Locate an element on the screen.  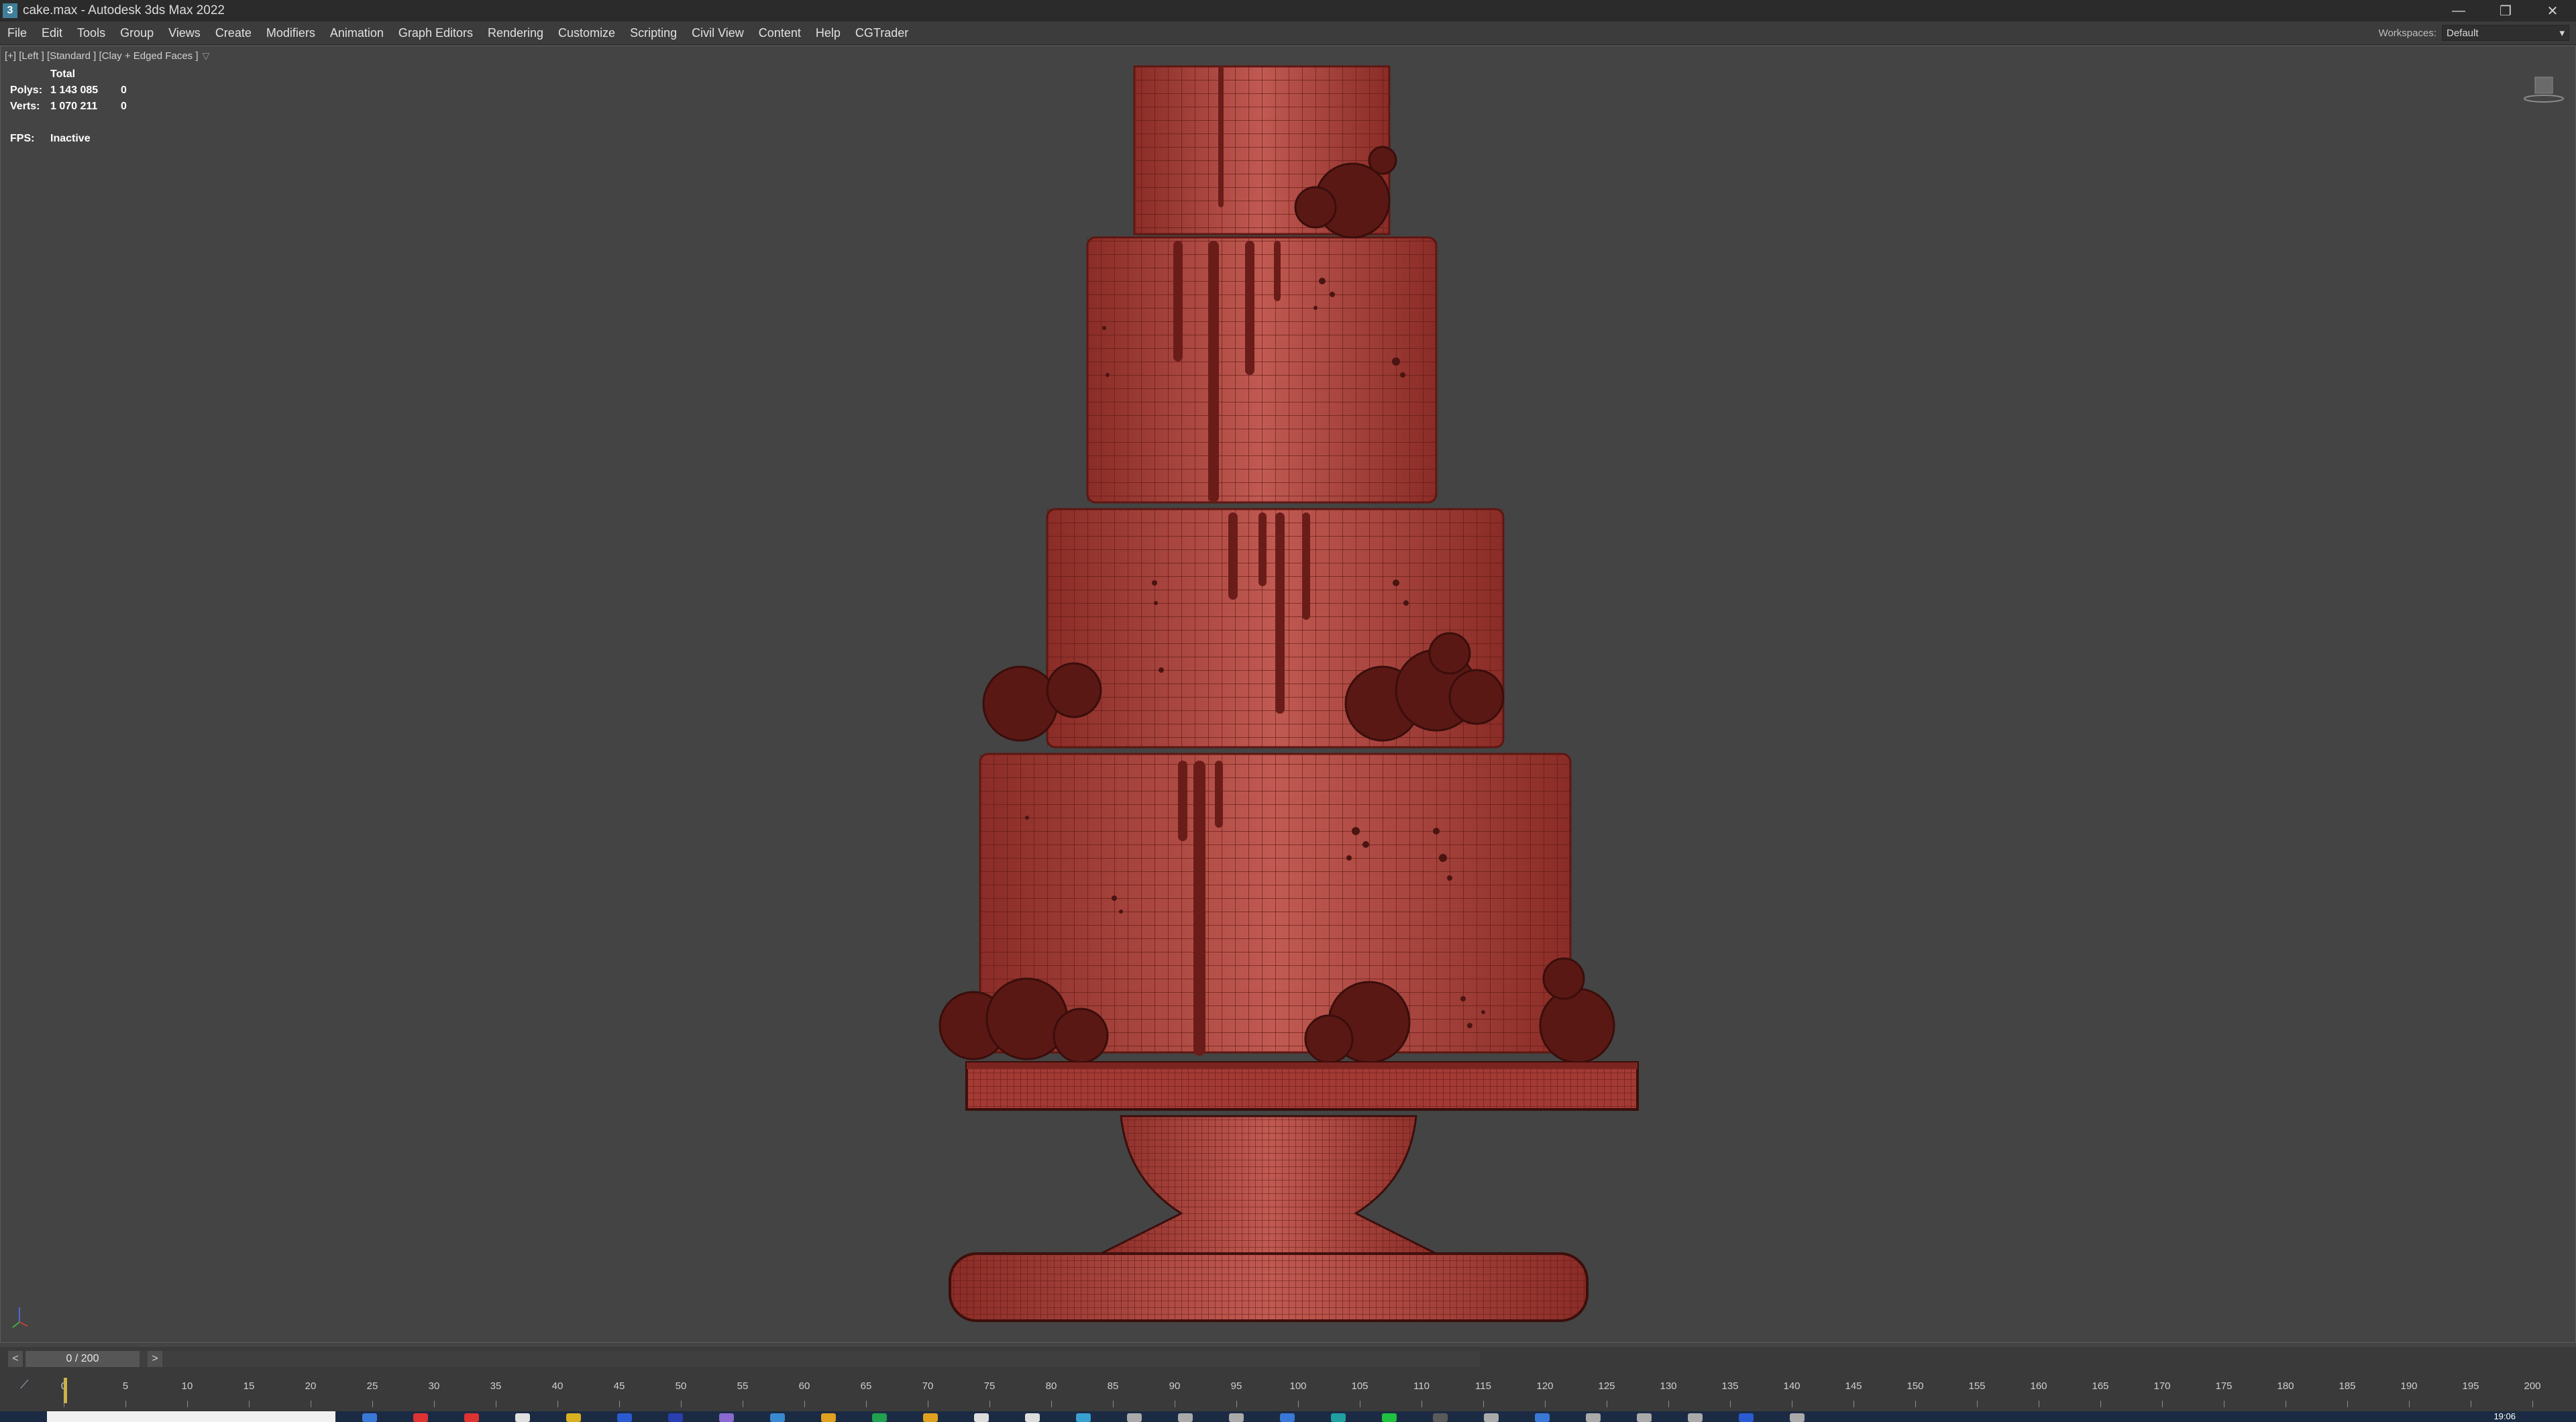
menu-graph-editors: Graph Editors is located at coordinates (435, 33).